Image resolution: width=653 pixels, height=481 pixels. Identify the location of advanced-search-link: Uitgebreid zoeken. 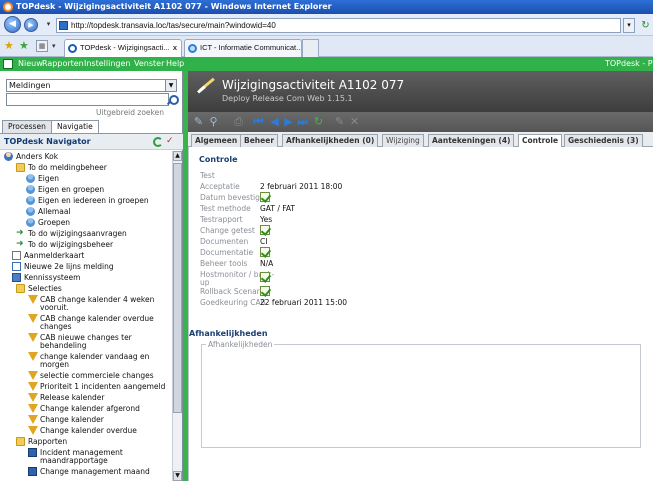
(130, 112).